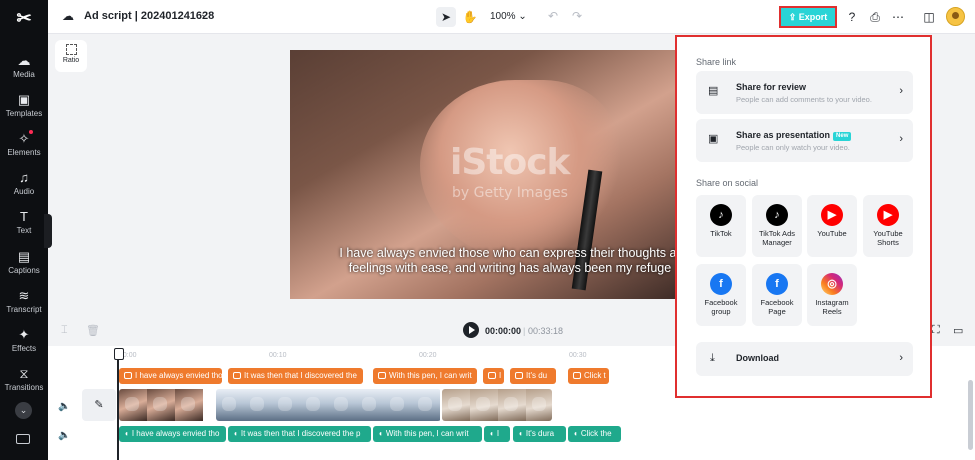 The height and width of the screenshot is (460, 975). What do you see at coordinates (470, 17) in the screenshot?
I see `hand-tool-icon: ✋` at bounding box center [470, 17].